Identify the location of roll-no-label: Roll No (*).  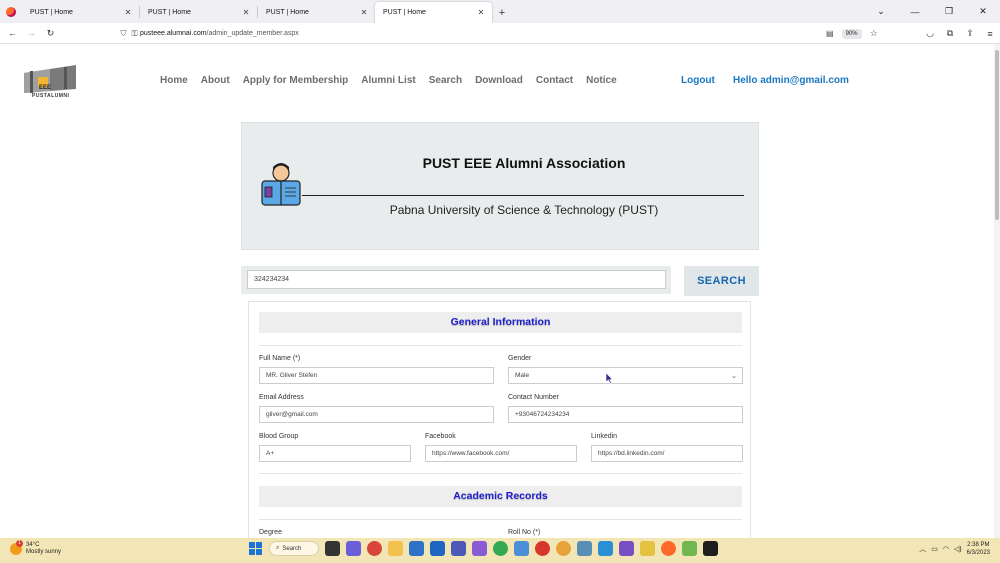
(524, 532).